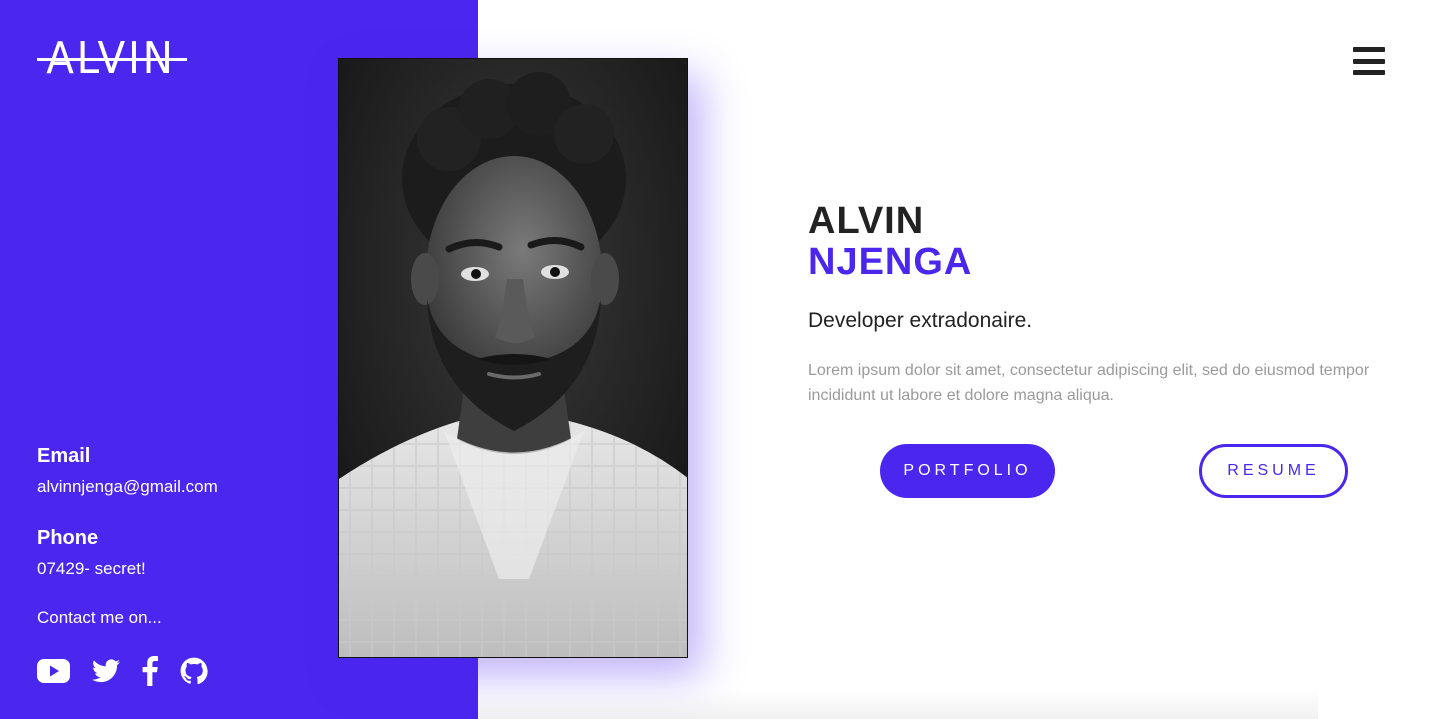  I want to click on resume-button: RESUME, so click(1273, 471).